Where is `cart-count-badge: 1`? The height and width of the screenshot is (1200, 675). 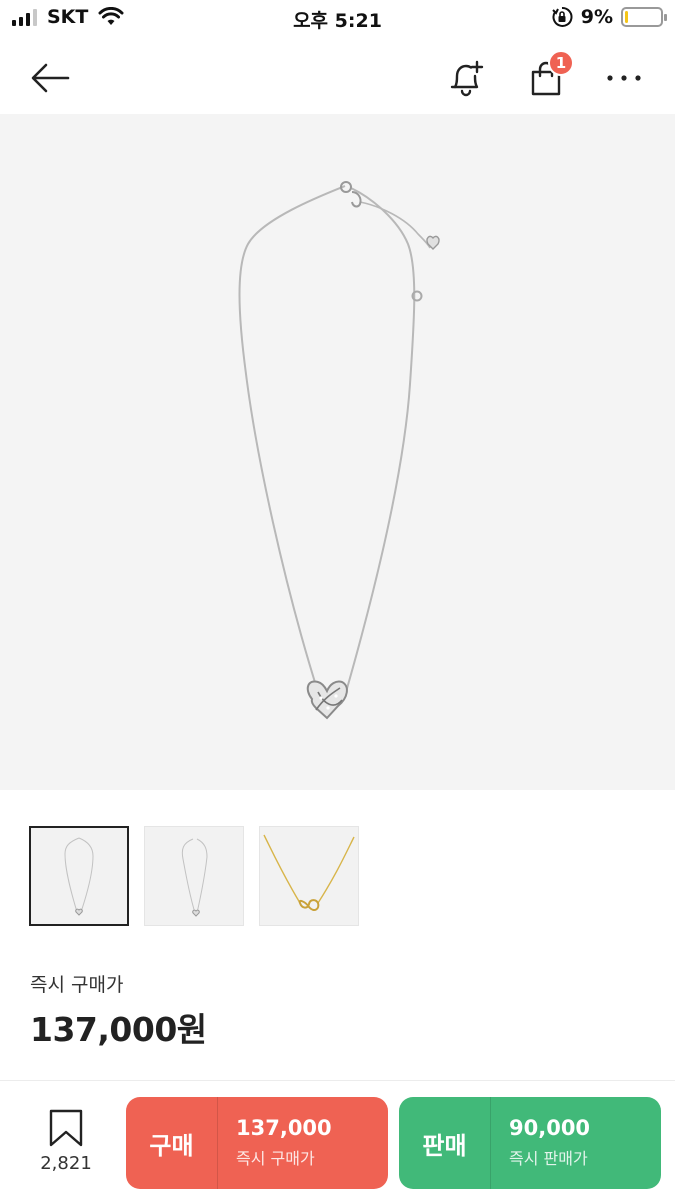
cart-count-badge: 1 is located at coordinates (561, 63).